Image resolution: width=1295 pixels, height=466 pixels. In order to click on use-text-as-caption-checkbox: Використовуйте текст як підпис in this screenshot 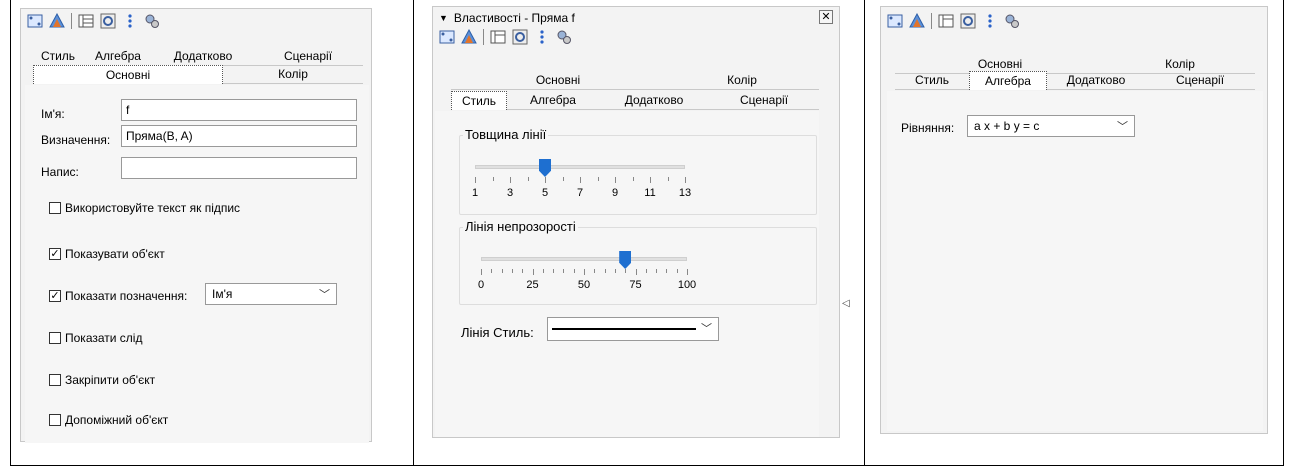, I will do `click(144, 208)`.